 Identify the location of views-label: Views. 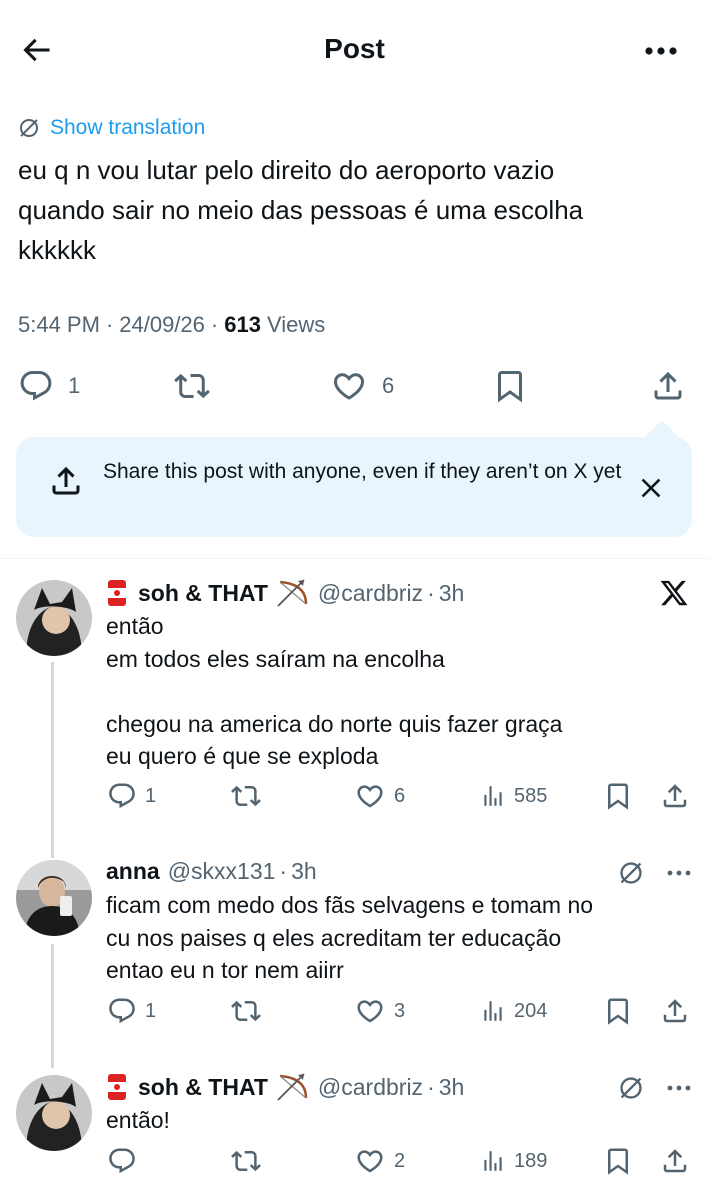
(296, 324).